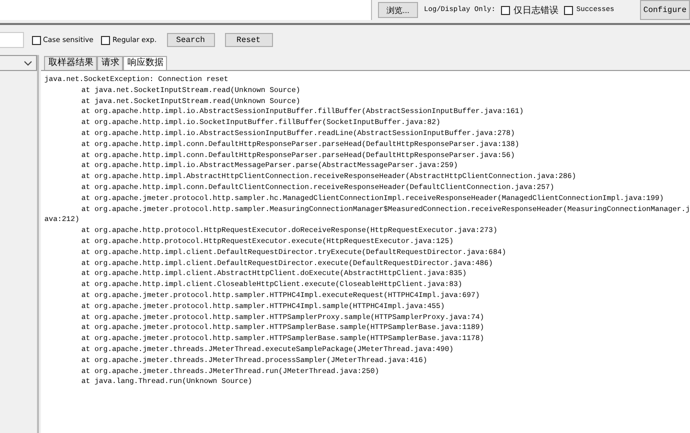 Image resolution: width=690 pixels, height=433 pixels. Describe the element at coordinates (529, 10) in the screenshot. I see `filter-checkbox: 仅日志错误` at that location.